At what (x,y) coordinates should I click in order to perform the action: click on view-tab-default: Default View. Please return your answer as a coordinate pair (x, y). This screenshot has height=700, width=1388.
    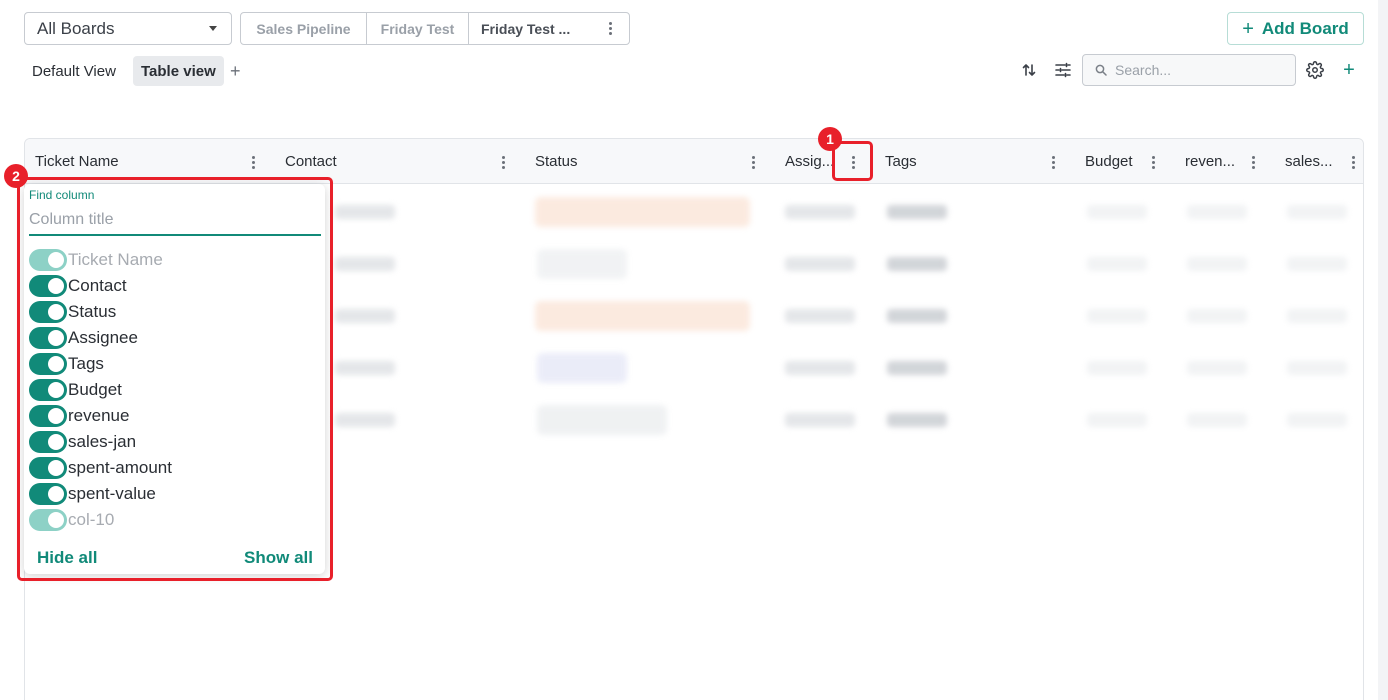
    Looking at the image, I should click on (74, 71).